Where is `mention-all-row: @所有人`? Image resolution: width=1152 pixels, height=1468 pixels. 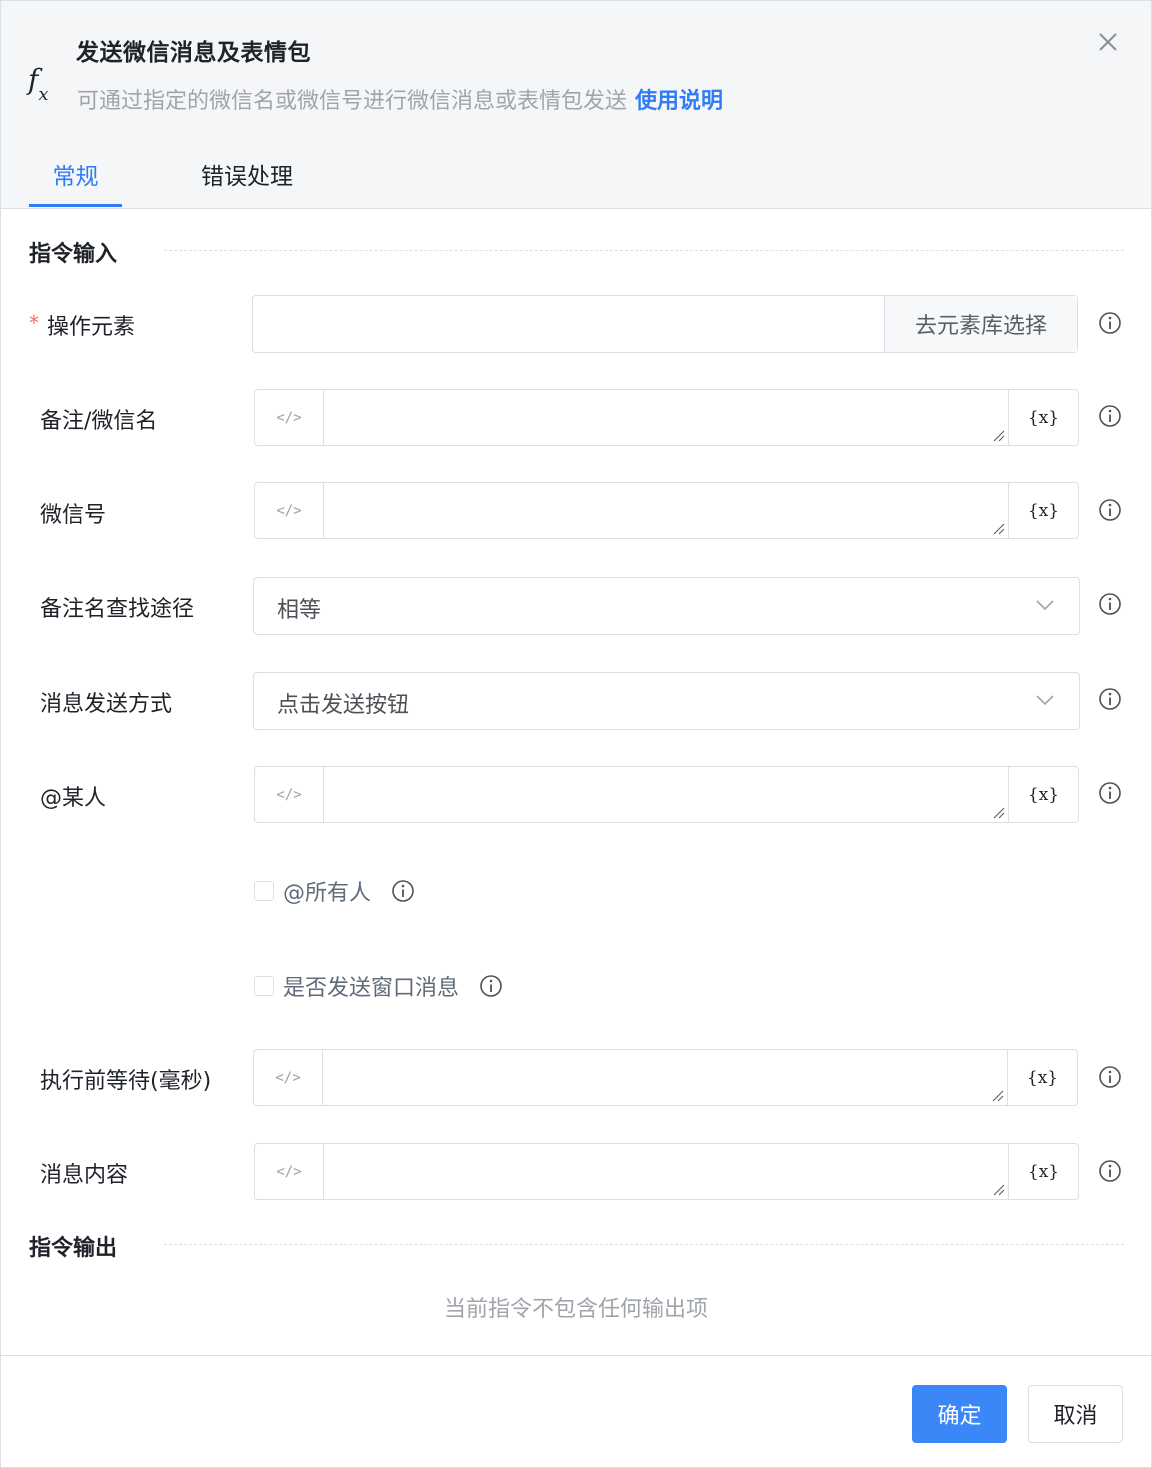 mention-all-row: @所有人 is located at coordinates (334, 891).